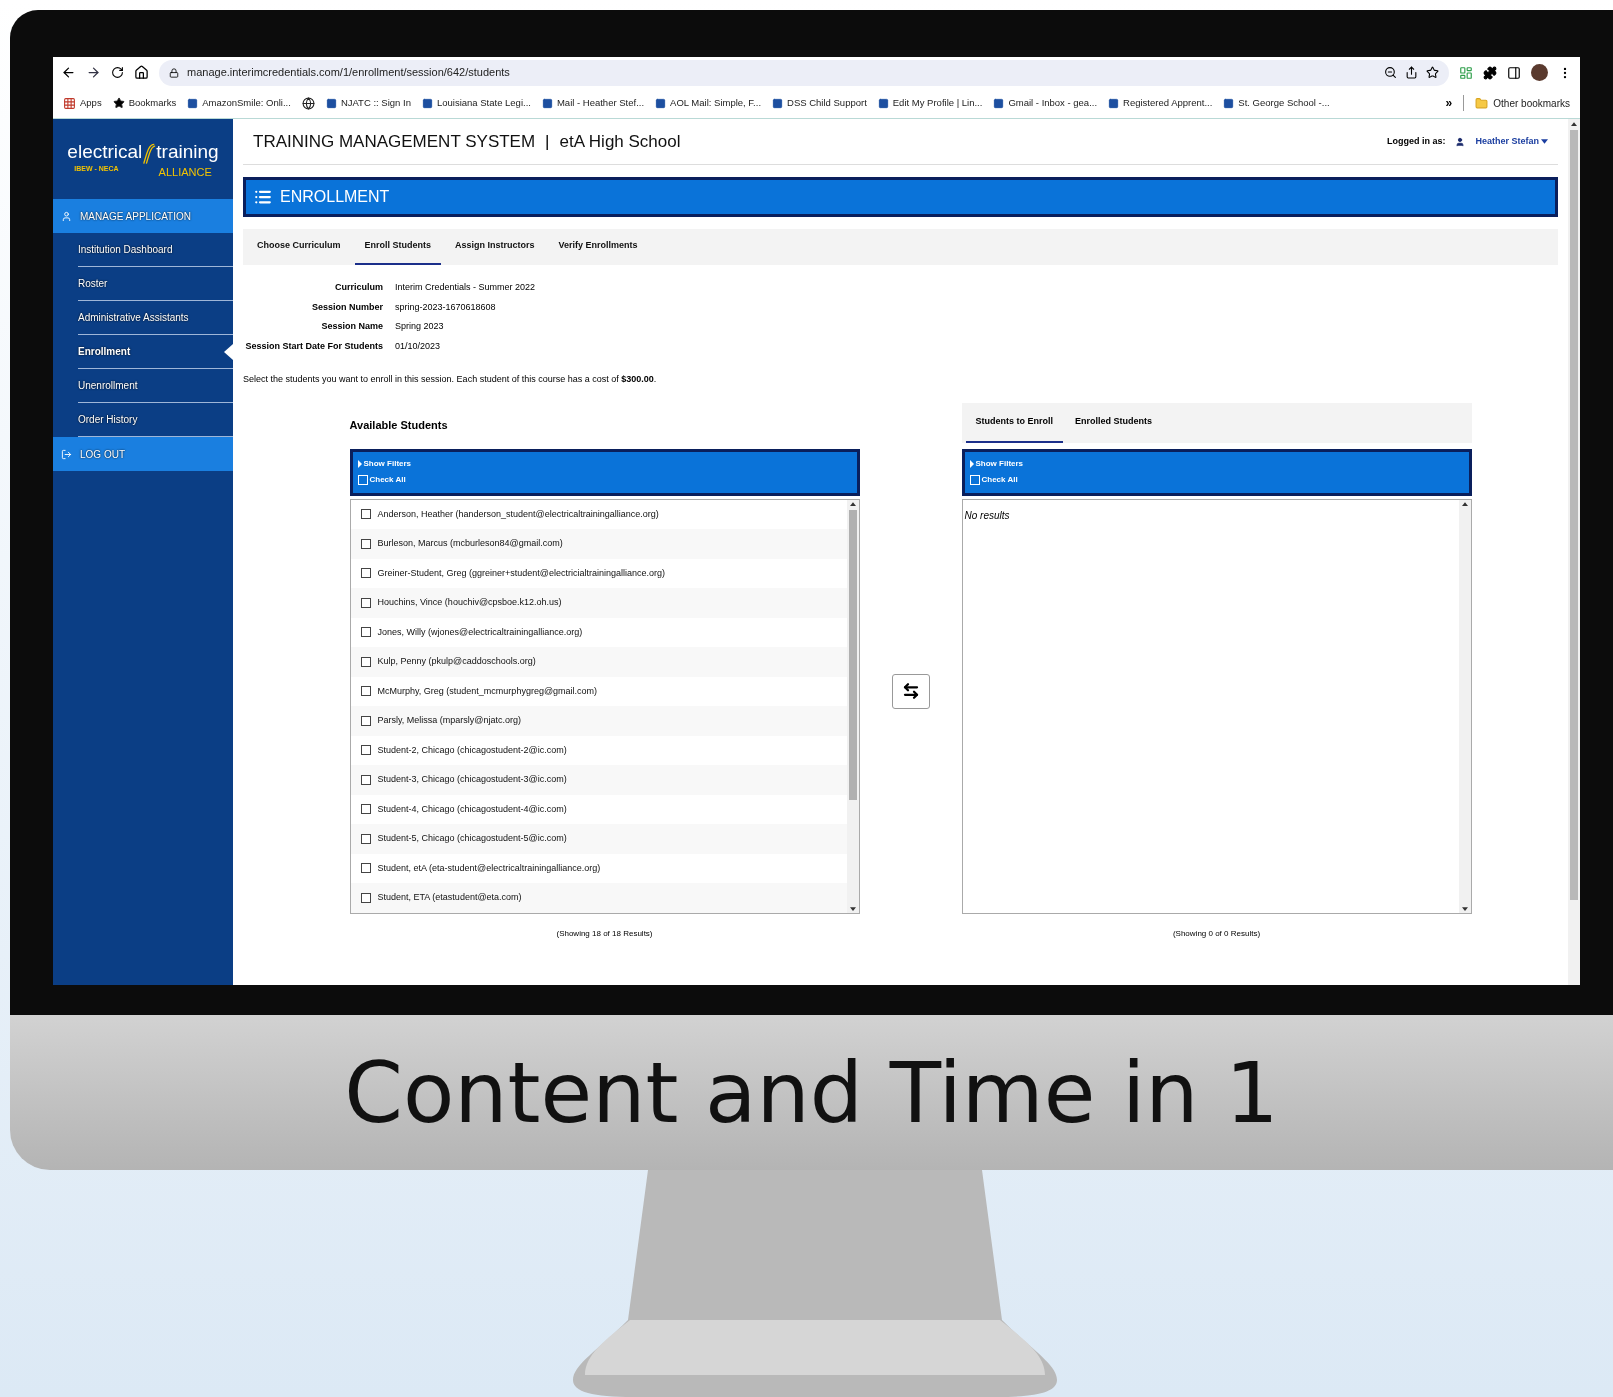 This screenshot has height=1397, width=1613. Describe the element at coordinates (1522, 103) in the screenshot. I see `bookmark-folder: Other bookmarks` at that location.